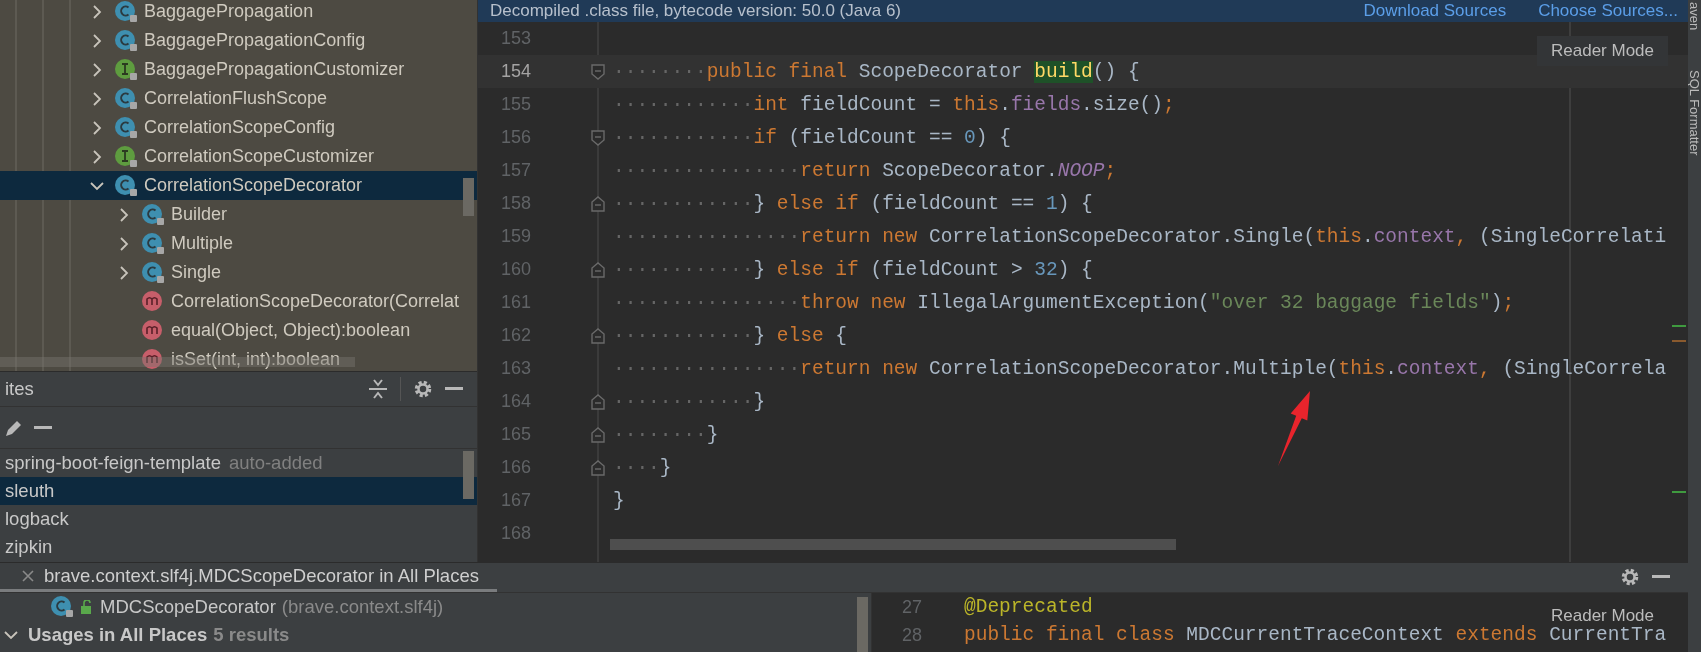 The height and width of the screenshot is (652, 1701). What do you see at coordinates (515, 302) in the screenshot?
I see `line-number: 161` at bounding box center [515, 302].